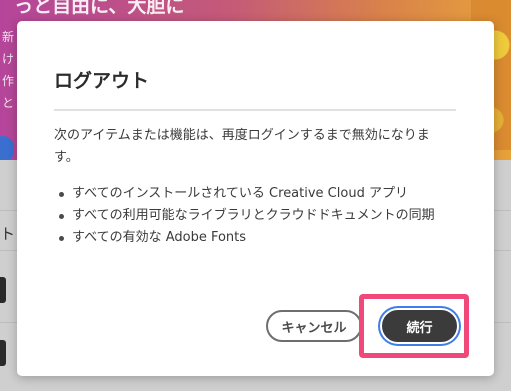 The height and width of the screenshot is (391, 511). Describe the element at coordinates (255, 110) in the screenshot. I see `dialog-divider` at that location.